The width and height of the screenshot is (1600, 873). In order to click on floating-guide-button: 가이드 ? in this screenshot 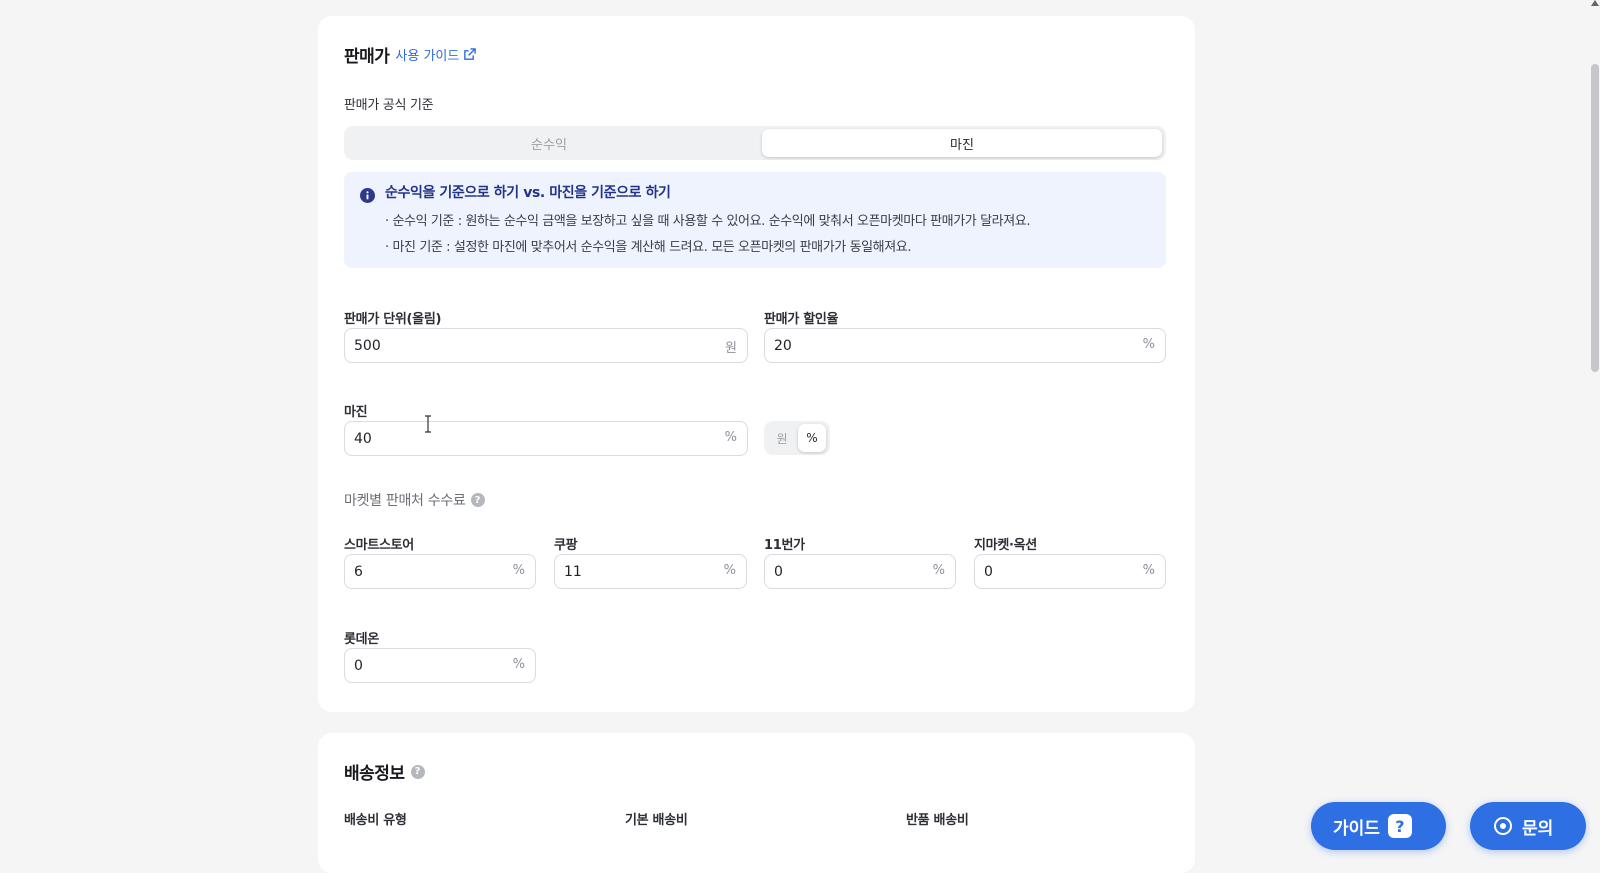, I will do `click(1378, 826)`.